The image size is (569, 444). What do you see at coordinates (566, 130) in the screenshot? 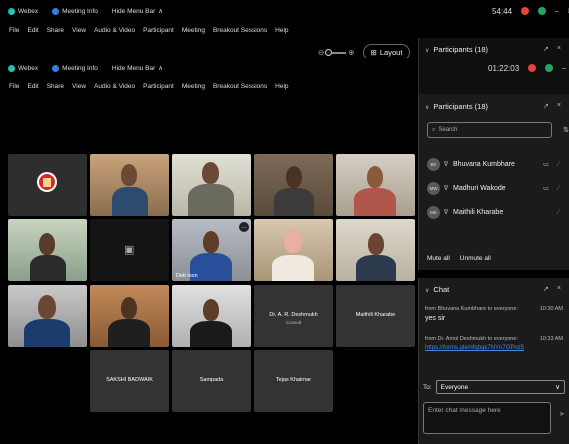
I see `sort-icon: ⇅` at bounding box center [566, 130].